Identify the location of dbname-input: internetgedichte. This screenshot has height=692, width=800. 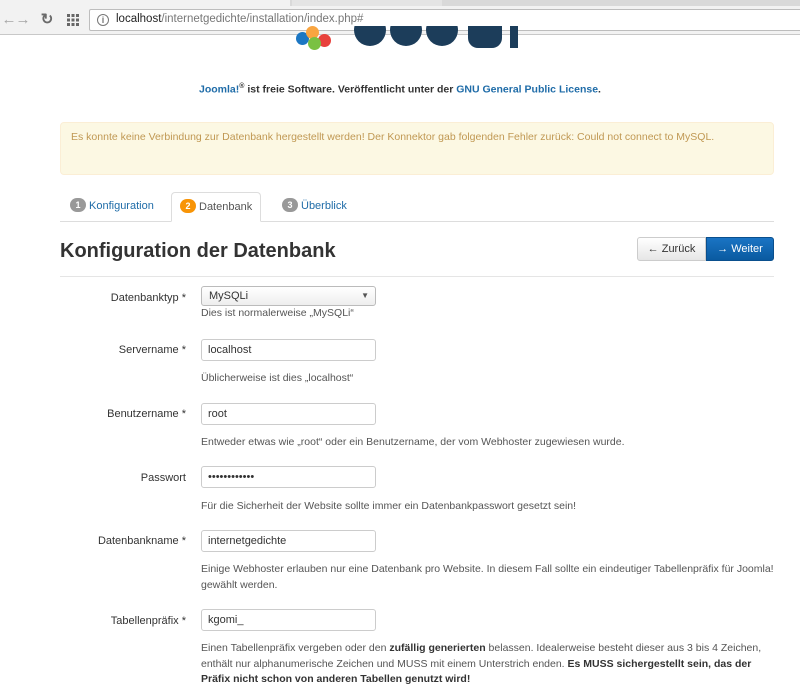
(288, 541).